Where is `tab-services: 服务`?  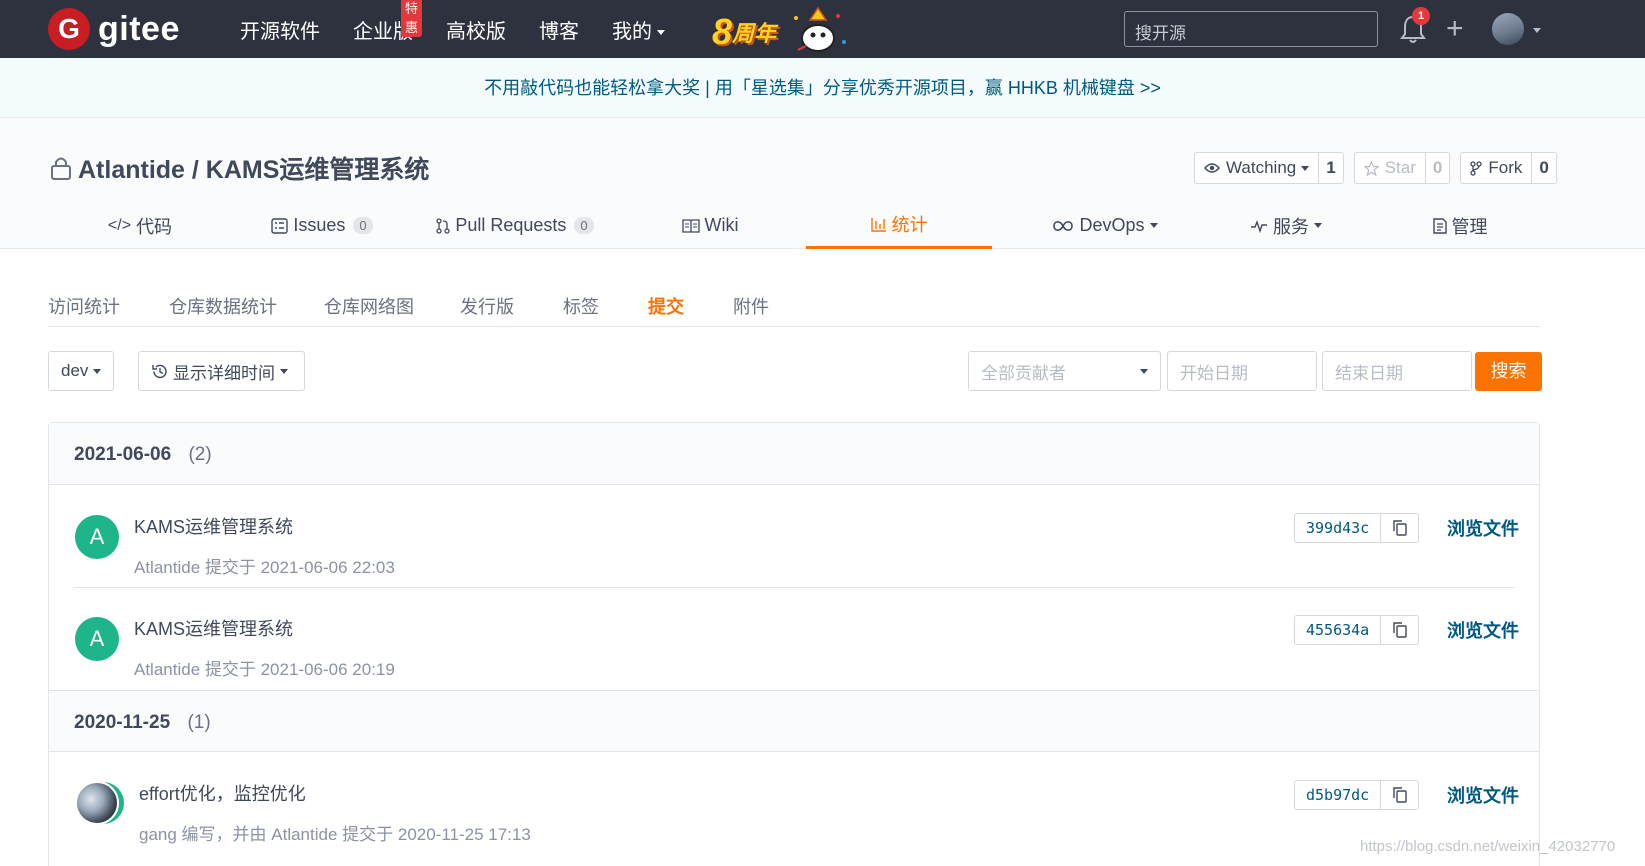
tab-services: 服务 is located at coordinates (1286, 225).